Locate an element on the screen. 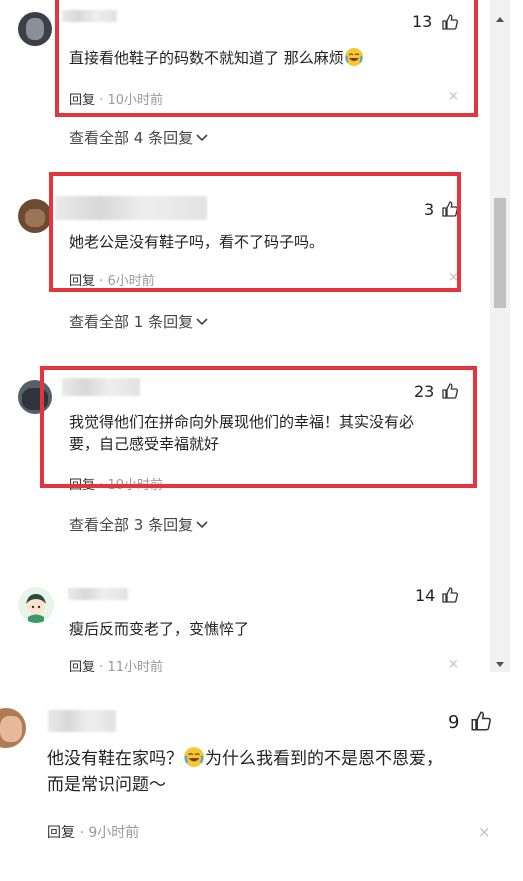 Image resolution: width=523 pixels, height=881 pixels. scroll-down-arrow-icon is located at coordinates (500, 664).